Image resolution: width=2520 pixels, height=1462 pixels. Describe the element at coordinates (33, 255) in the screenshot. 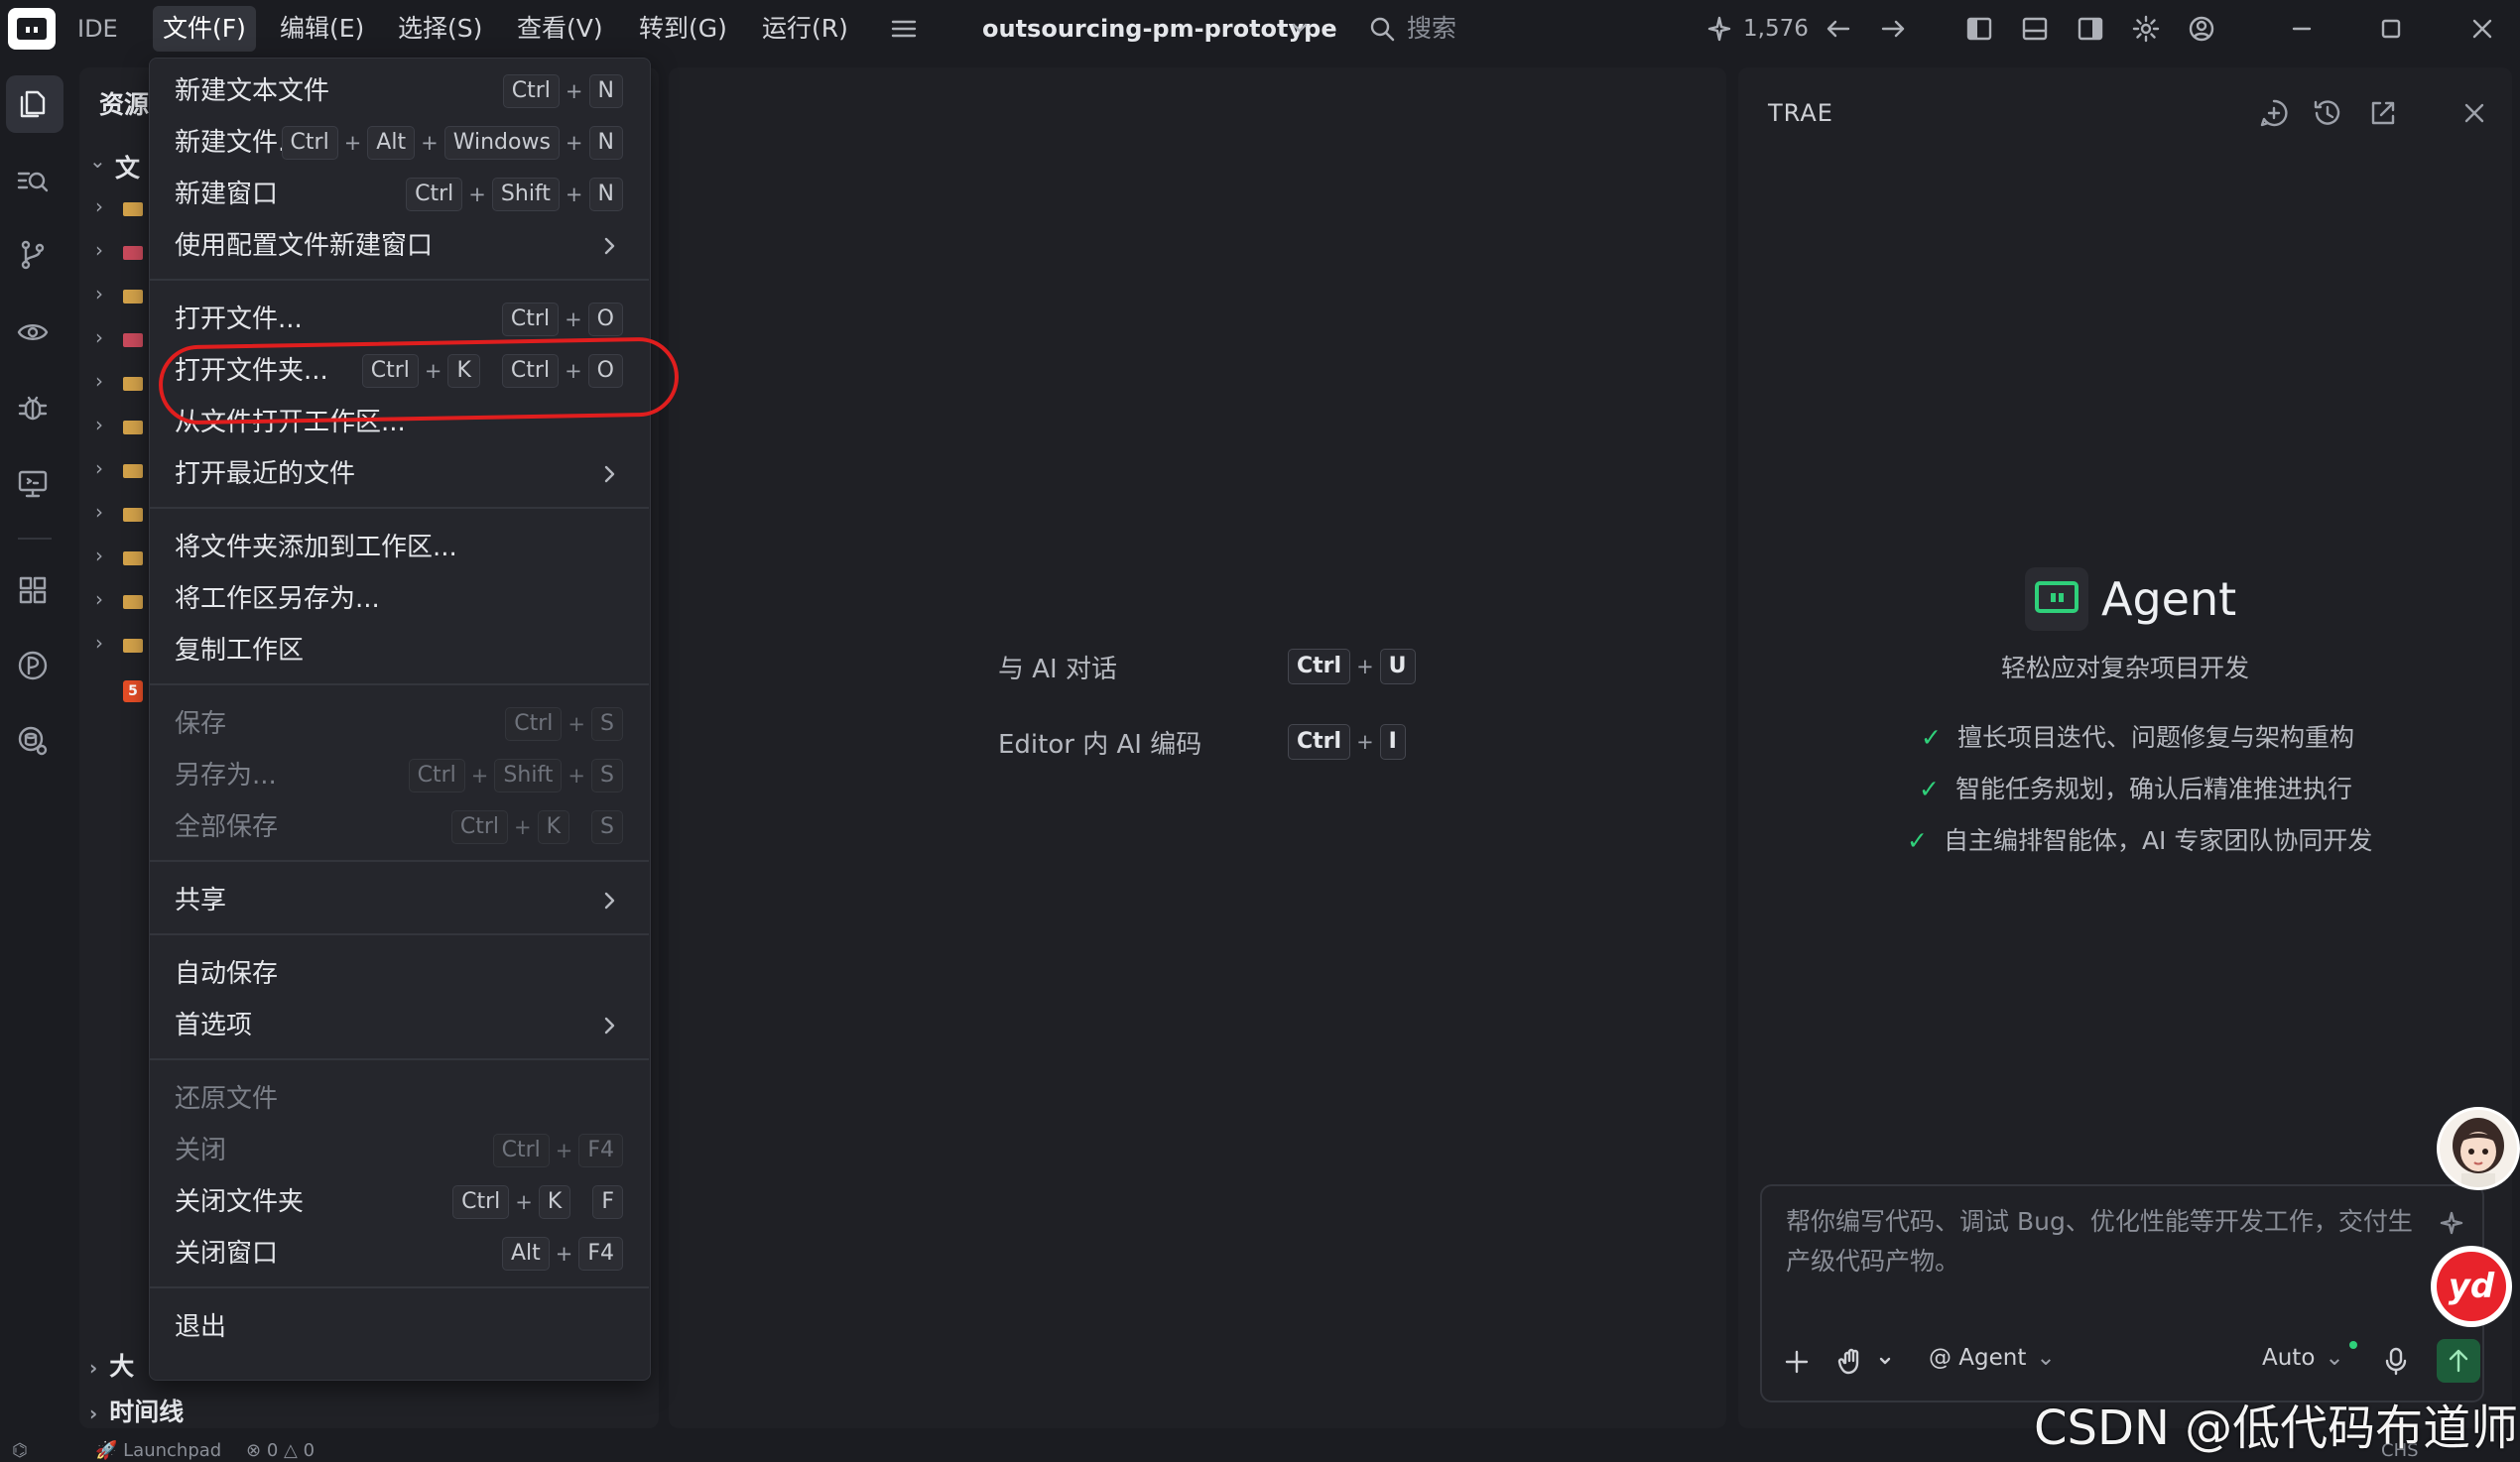

I see `source-control-icon` at that location.